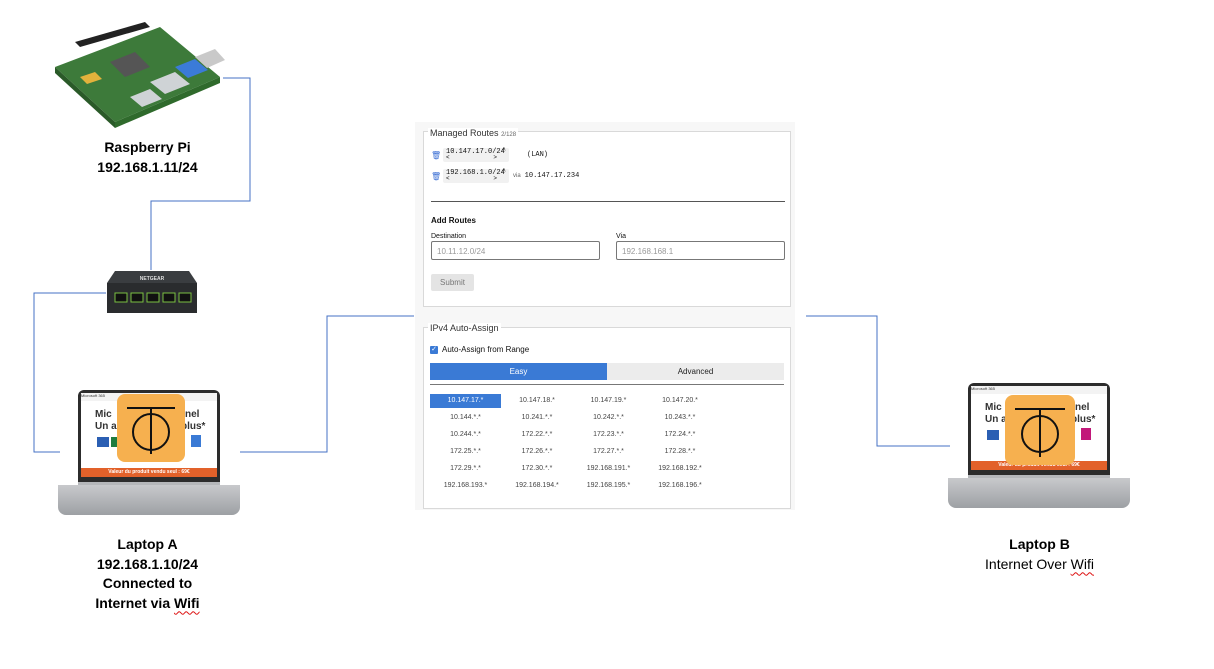 Image resolution: width=1214 pixels, height=669 pixels. I want to click on laptop-a-note-2-prefix: Internet via, so click(135, 602).